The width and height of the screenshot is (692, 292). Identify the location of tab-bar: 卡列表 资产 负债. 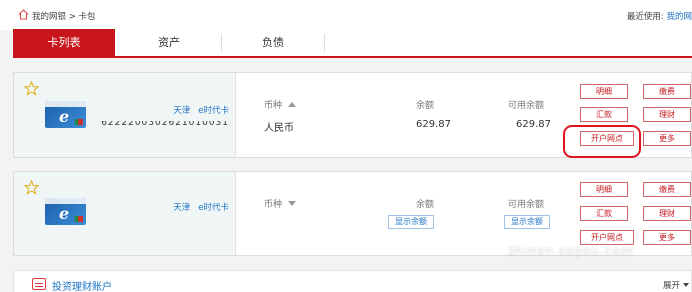
(352, 43).